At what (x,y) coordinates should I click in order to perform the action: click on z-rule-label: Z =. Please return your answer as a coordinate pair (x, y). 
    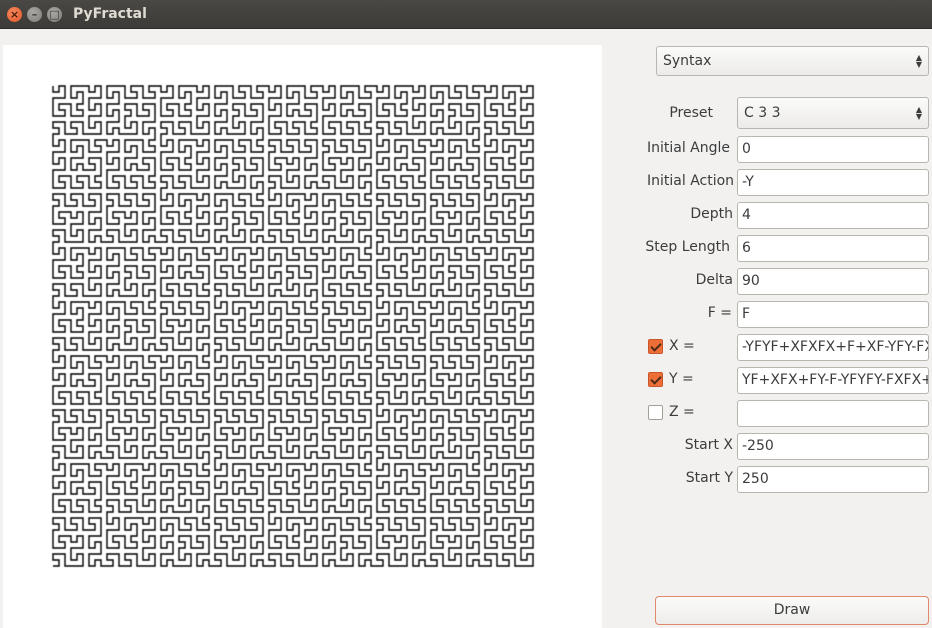
    Looking at the image, I should click on (682, 412).